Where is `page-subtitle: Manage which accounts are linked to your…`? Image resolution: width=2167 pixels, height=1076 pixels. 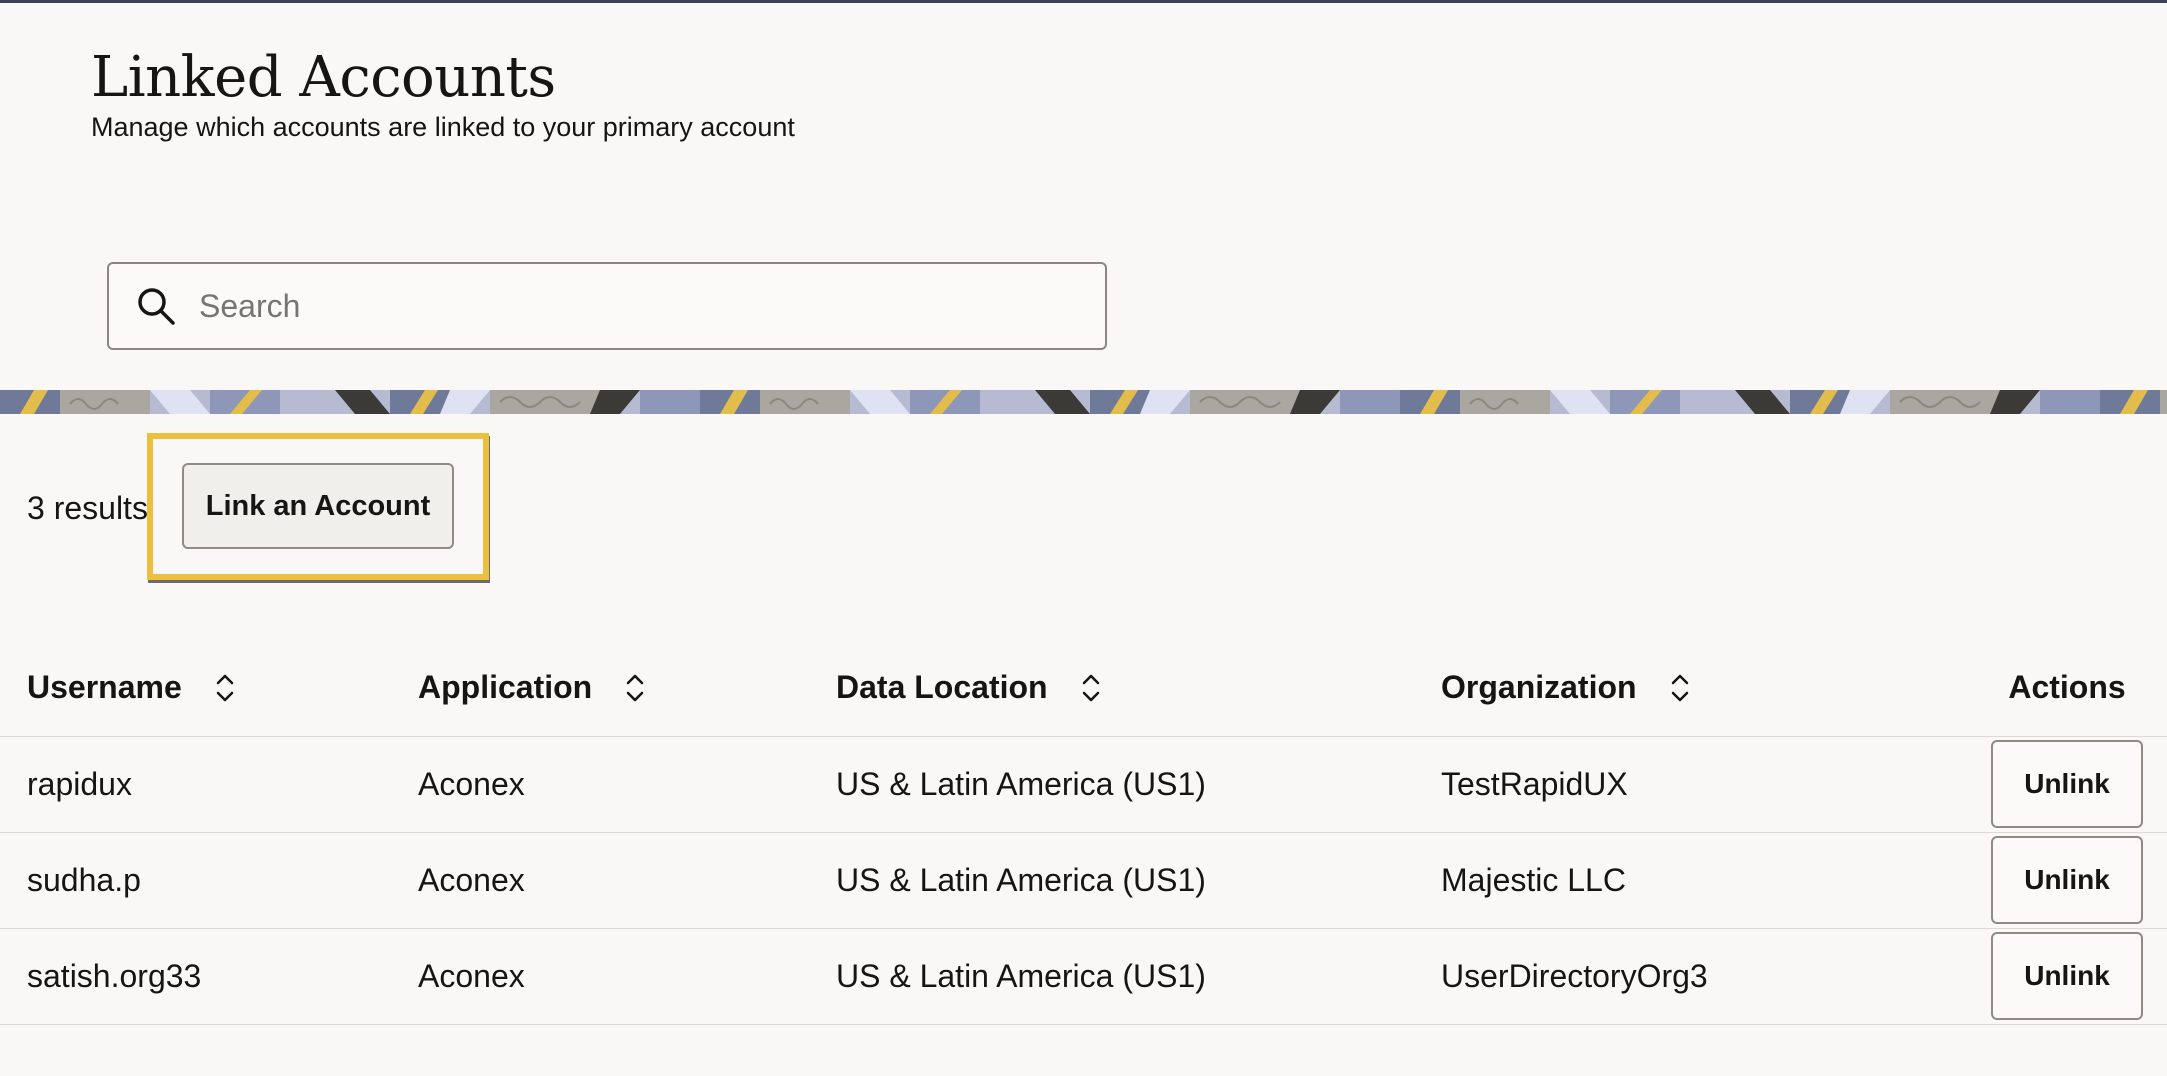
page-subtitle: Manage which accounts are linked to your… is located at coordinates (443, 127).